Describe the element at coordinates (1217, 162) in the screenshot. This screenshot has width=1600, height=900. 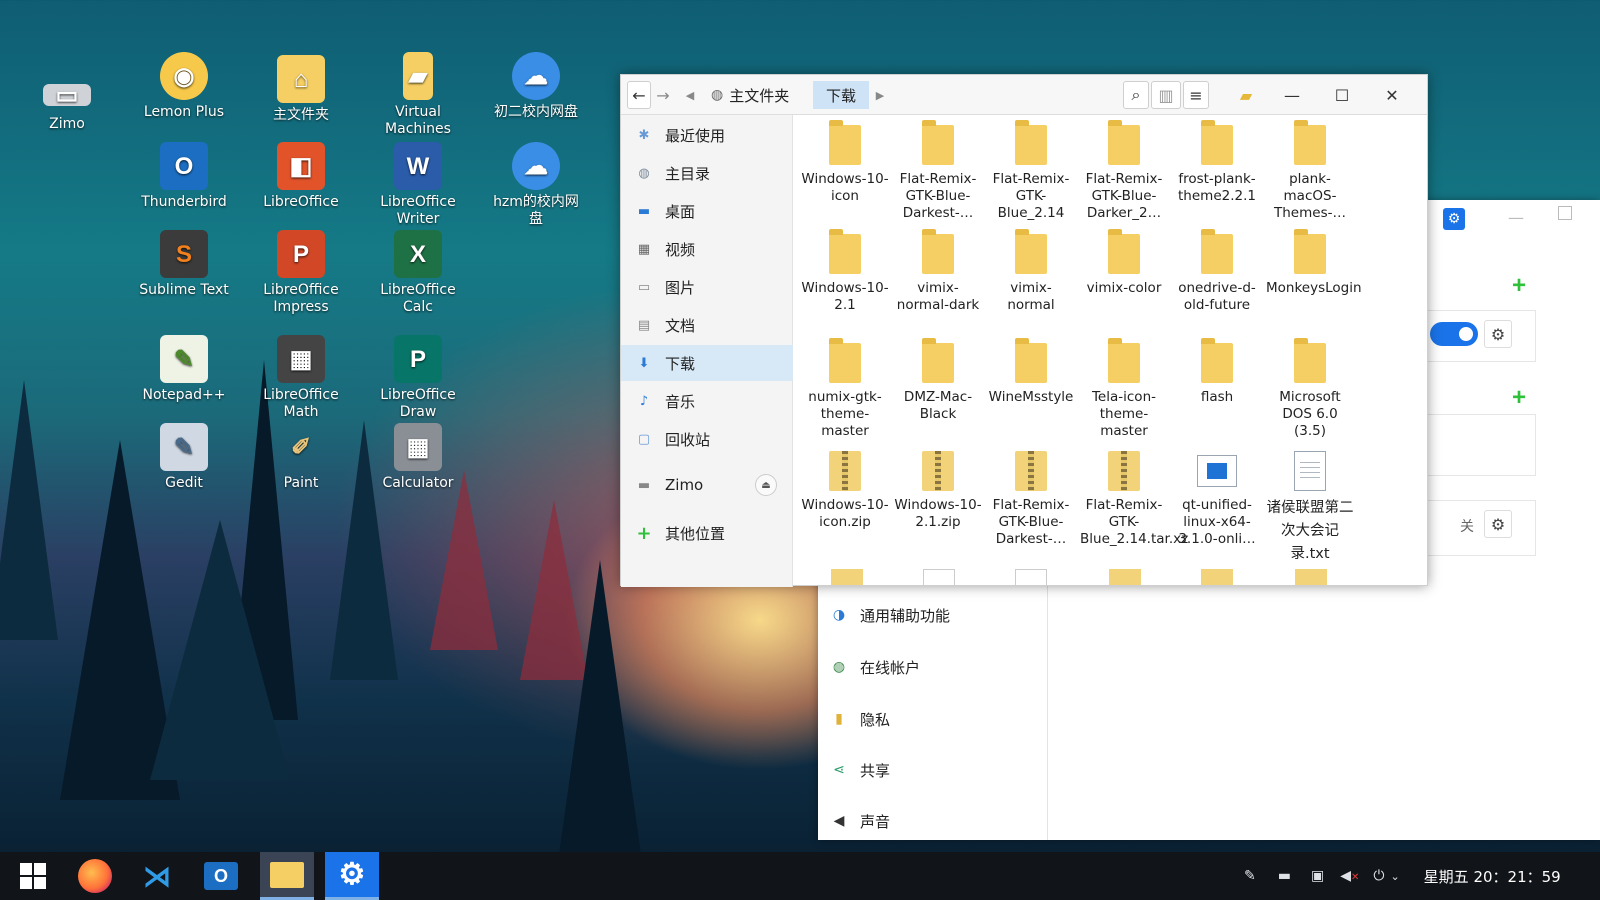
I see `file-item: frost-plank-theme2.2.1` at that location.